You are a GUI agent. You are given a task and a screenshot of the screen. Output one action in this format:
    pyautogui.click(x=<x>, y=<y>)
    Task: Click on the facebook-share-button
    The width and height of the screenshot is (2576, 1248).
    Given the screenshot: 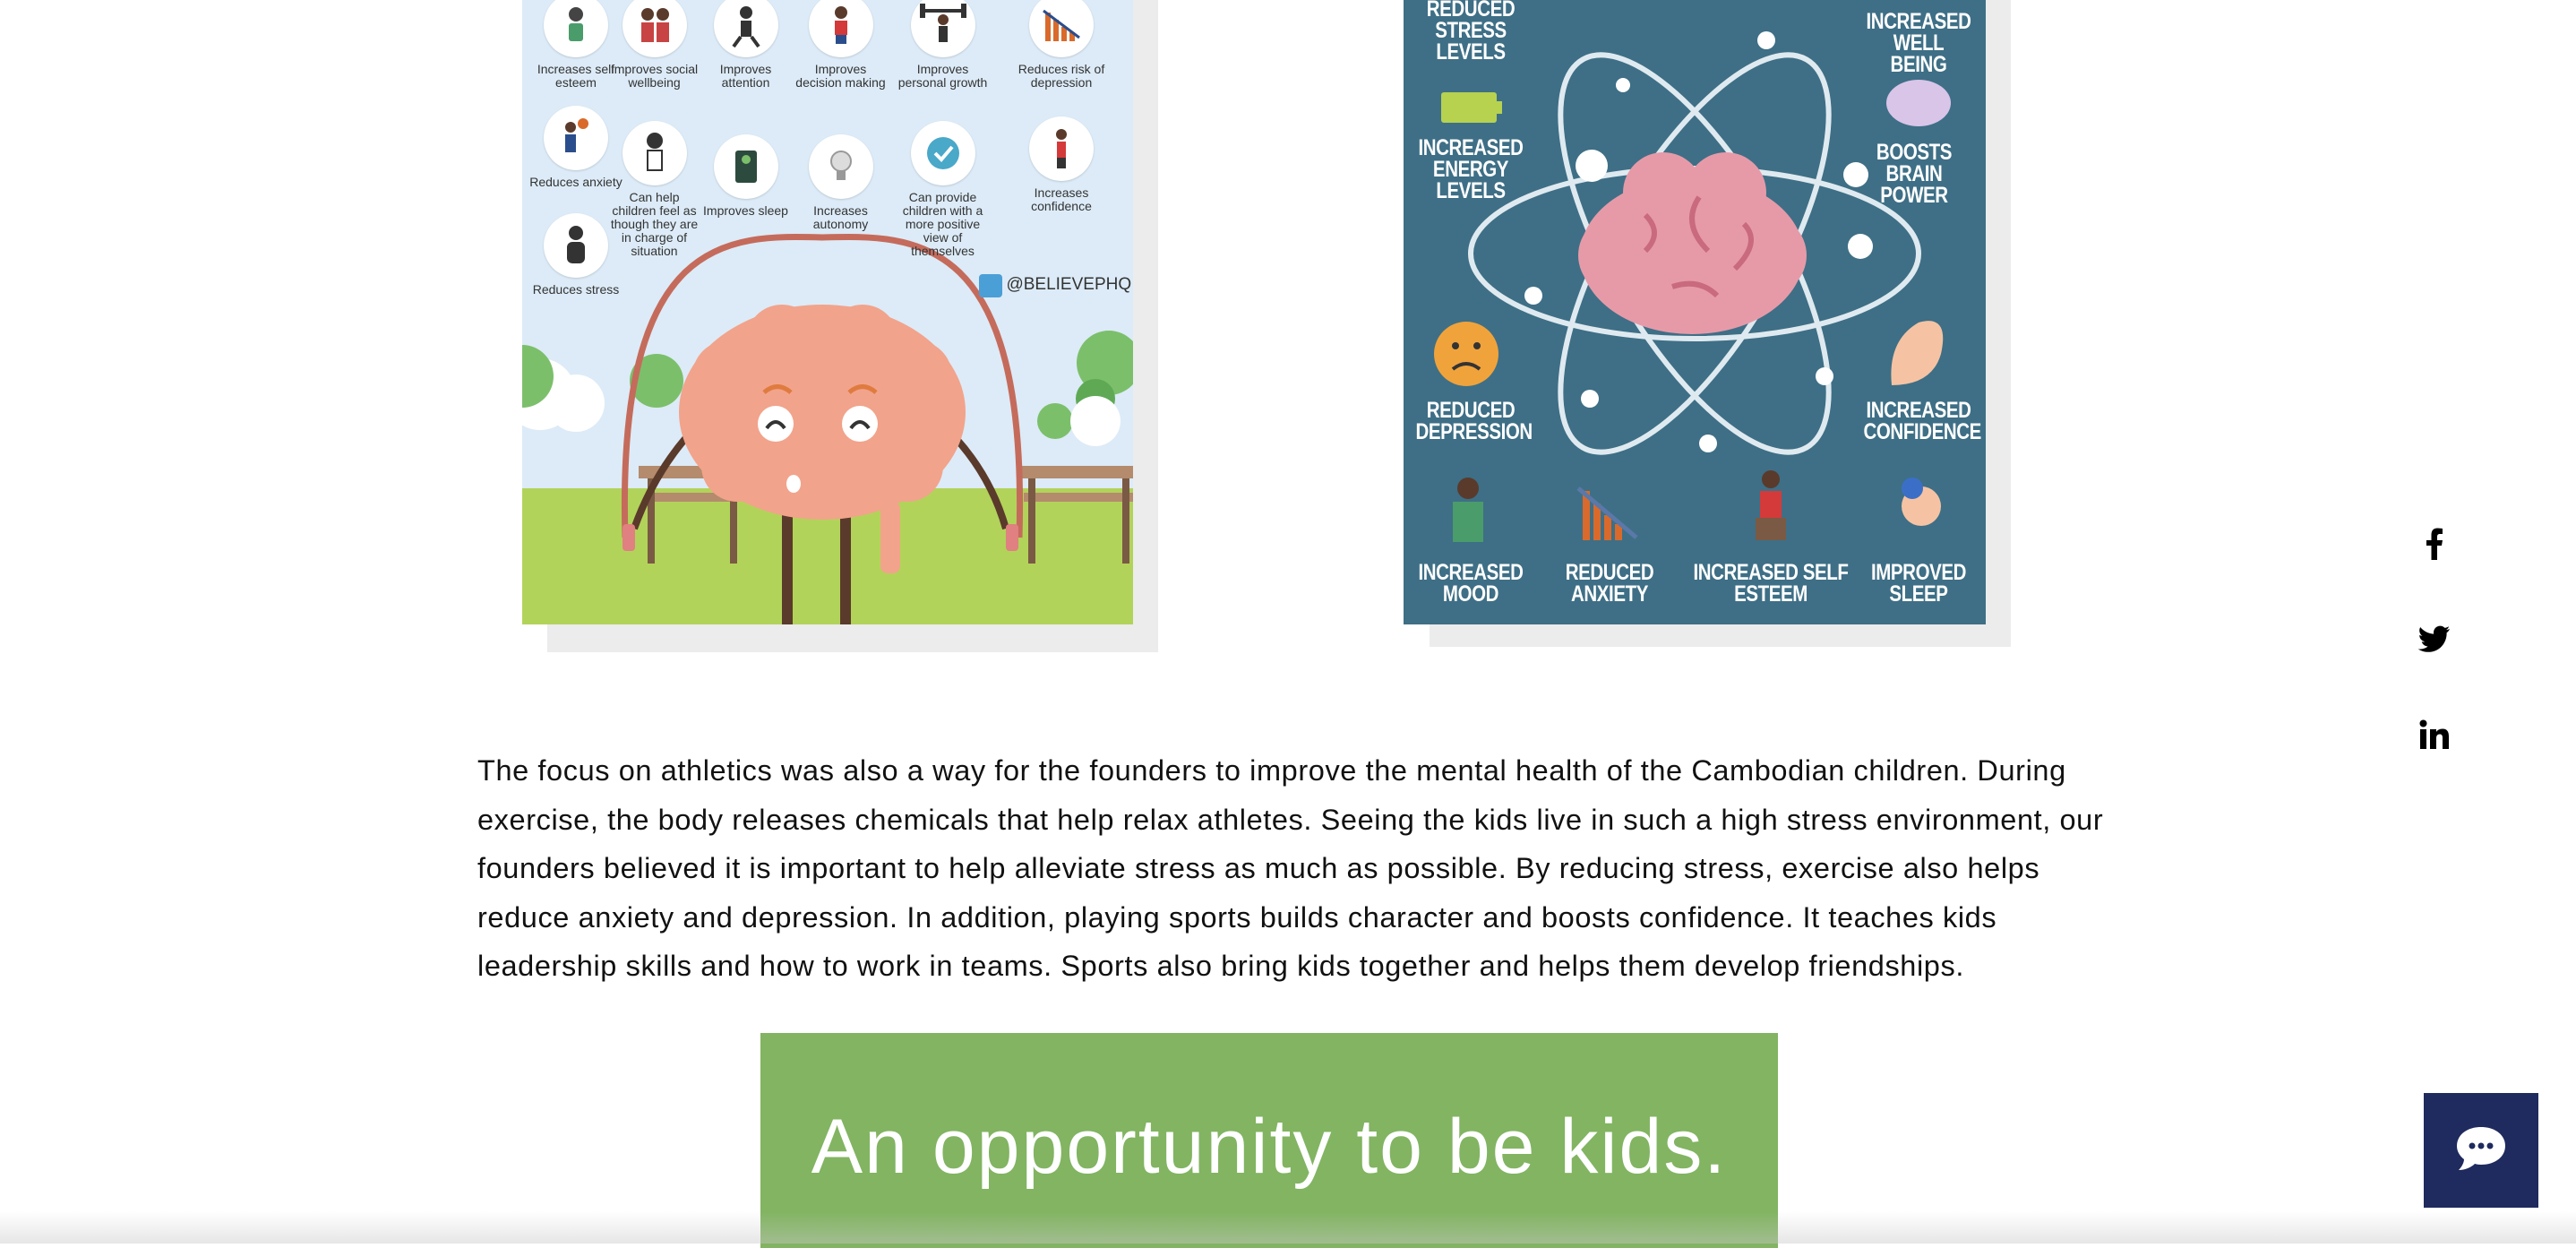 What is the action you would take?
    pyautogui.click(x=2434, y=544)
    